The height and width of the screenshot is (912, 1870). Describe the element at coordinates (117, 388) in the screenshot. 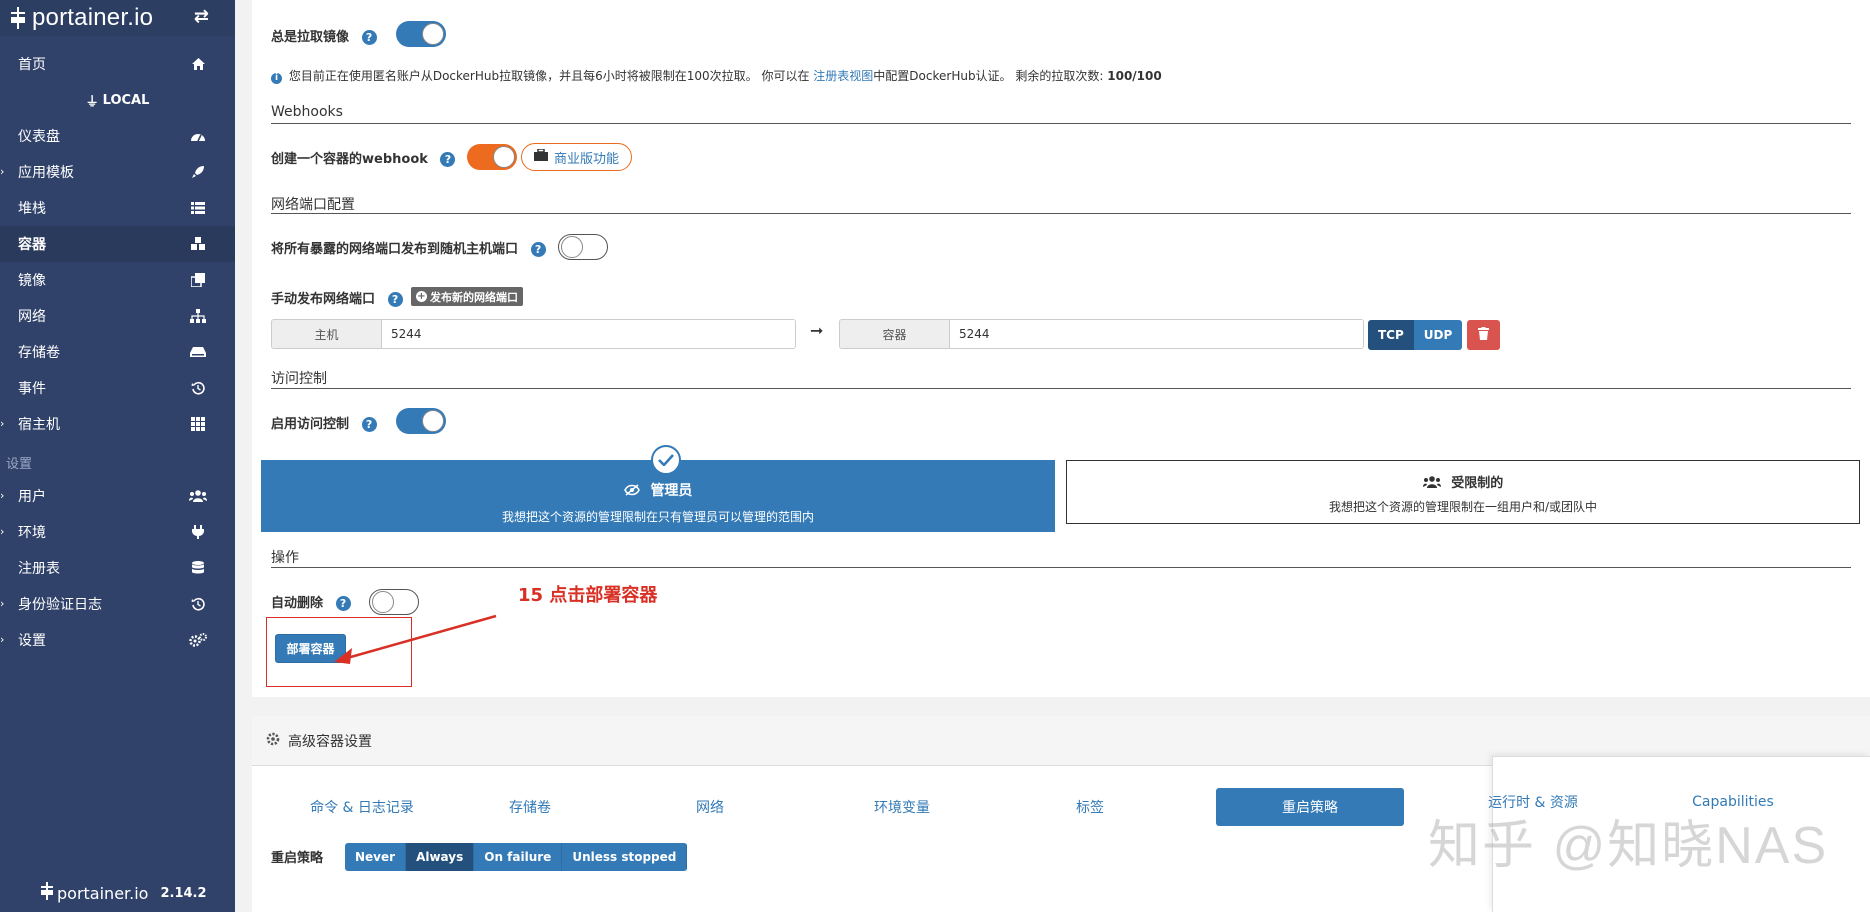

I see `sidebar-item-events: 事件` at that location.